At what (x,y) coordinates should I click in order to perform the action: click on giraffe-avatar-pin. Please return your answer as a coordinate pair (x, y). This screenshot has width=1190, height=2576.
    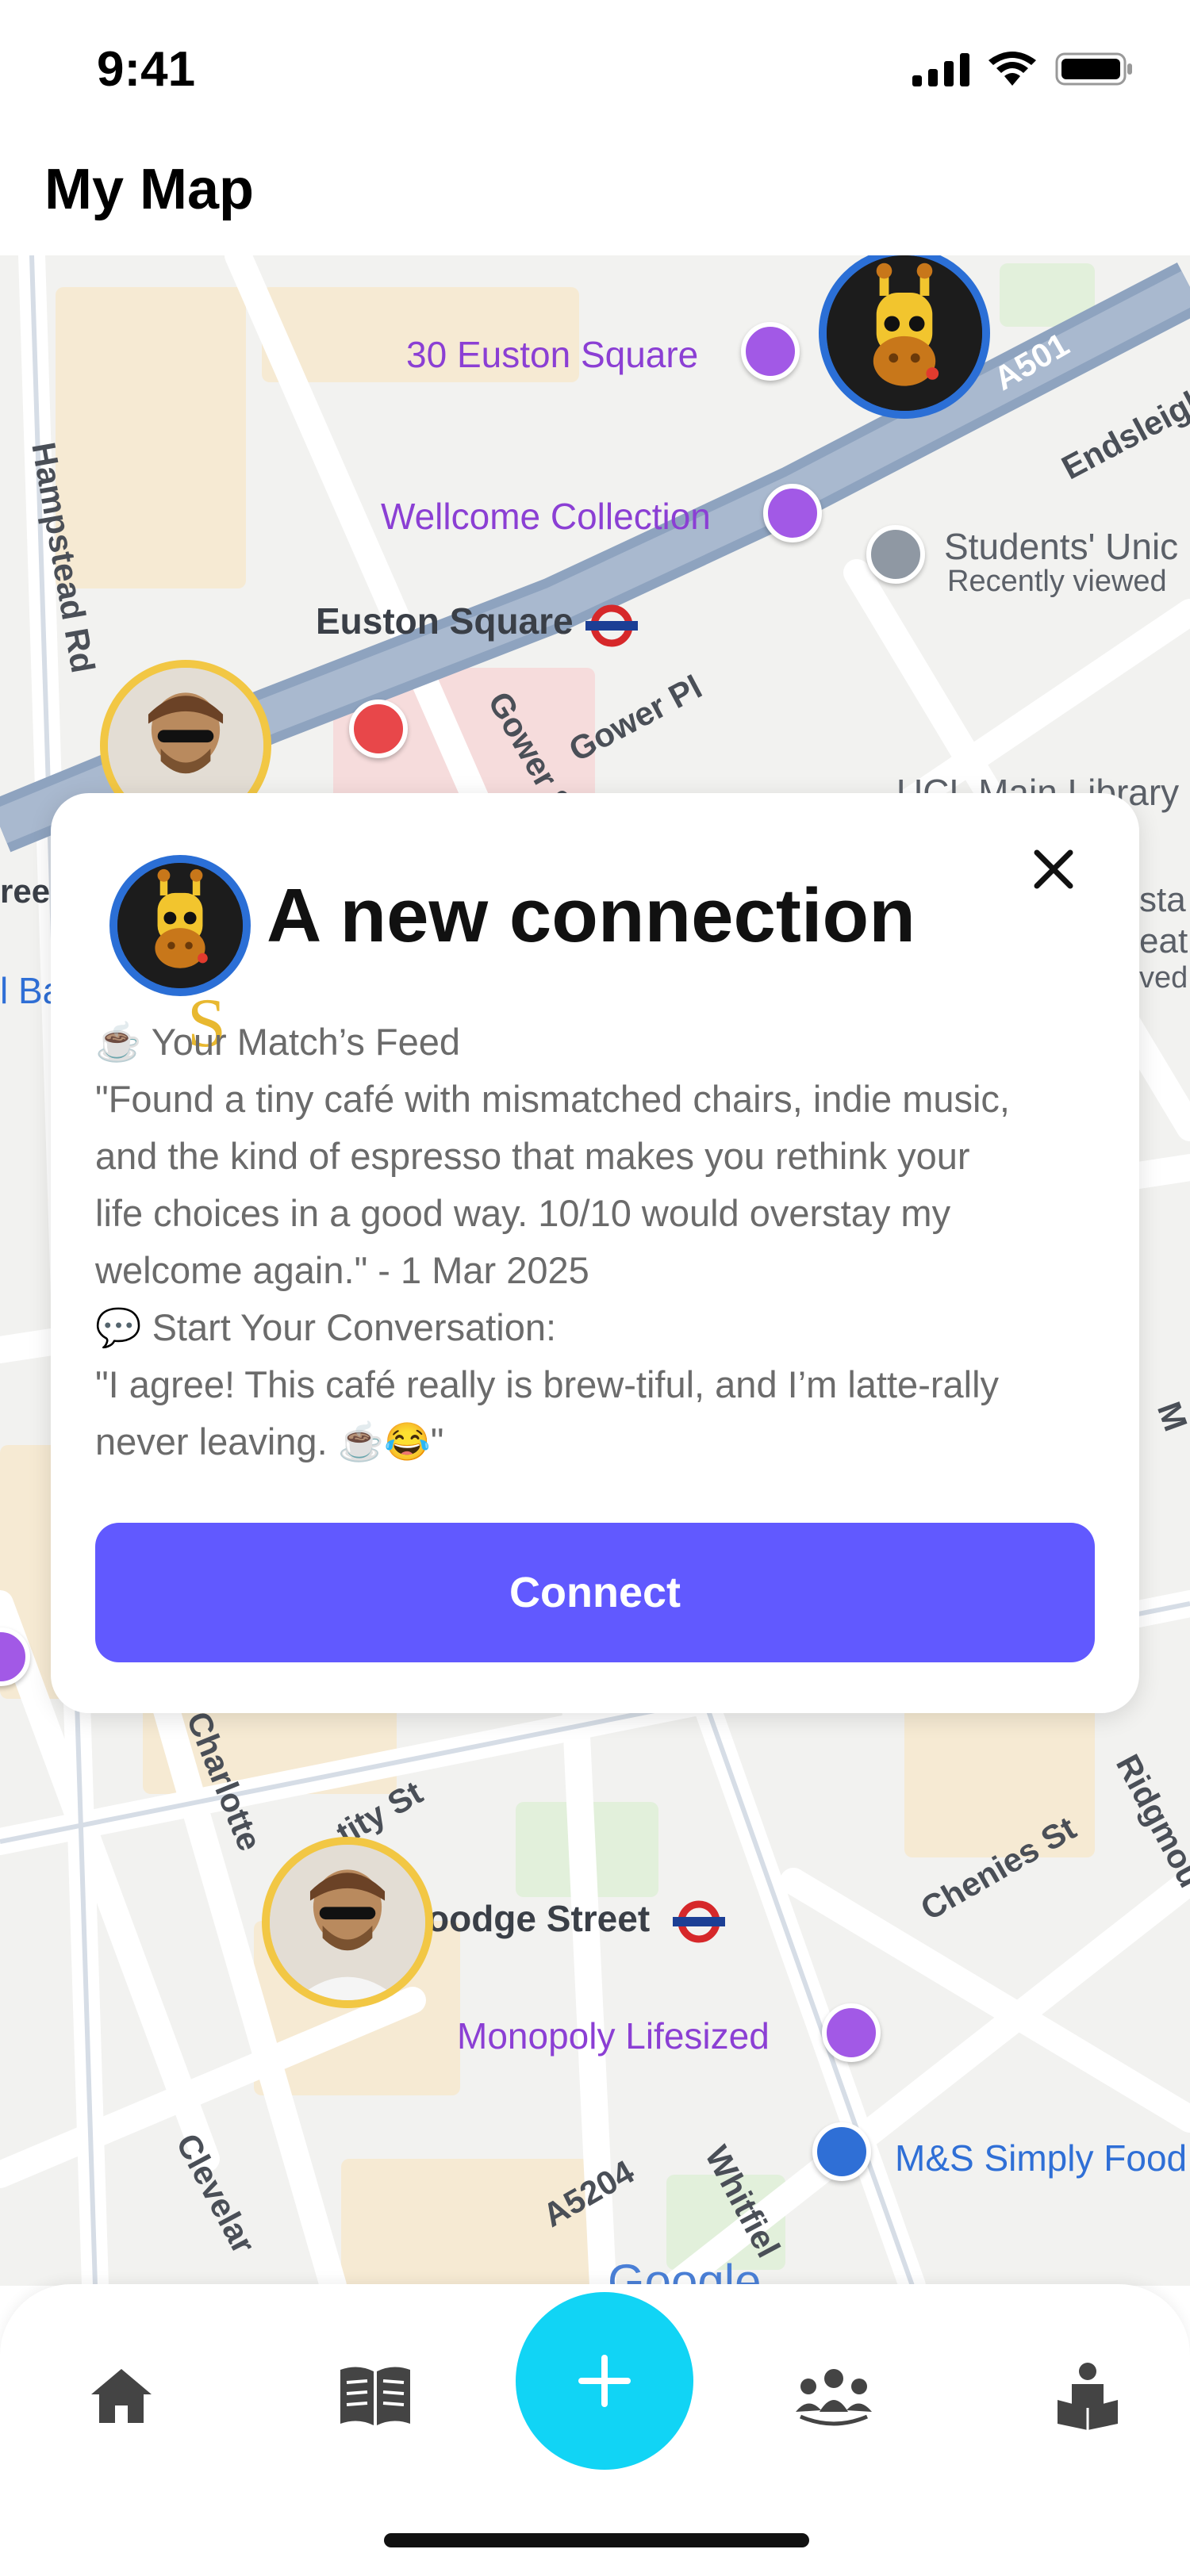
    Looking at the image, I should click on (904, 337).